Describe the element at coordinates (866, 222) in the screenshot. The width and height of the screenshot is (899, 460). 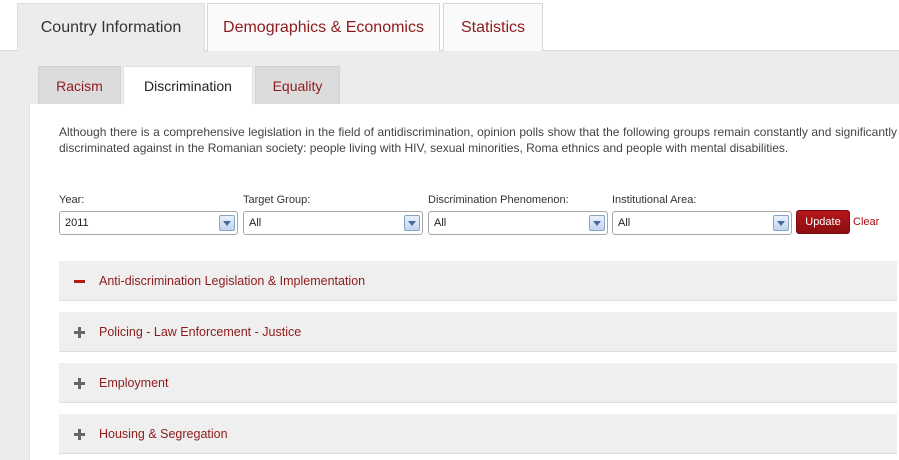
I see `clear-link: Clear` at that location.